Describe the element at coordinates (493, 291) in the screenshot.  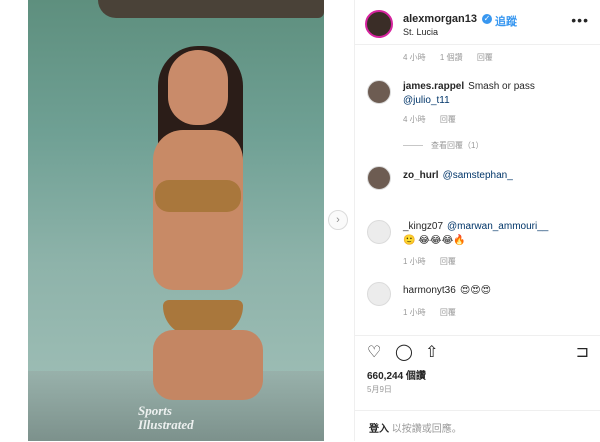
I see `comment-text: harmonyt36 😍😍😍` at that location.